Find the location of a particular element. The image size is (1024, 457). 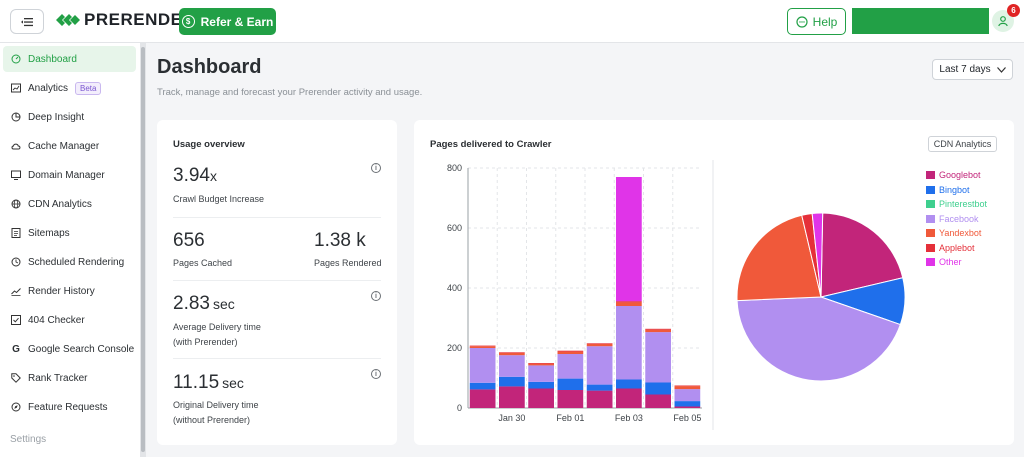

cloud-icon is located at coordinates (16, 146).